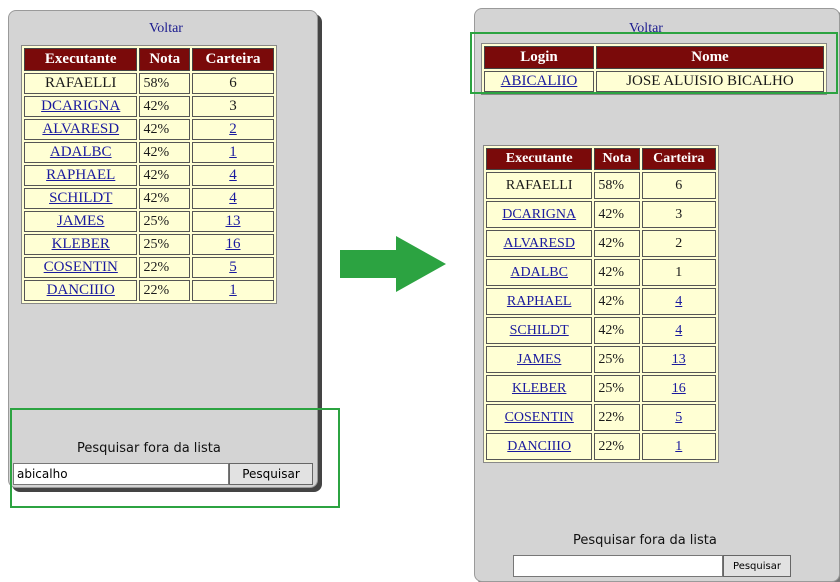 This screenshot has height=582, width=840. I want to click on search-input, so click(618, 566).